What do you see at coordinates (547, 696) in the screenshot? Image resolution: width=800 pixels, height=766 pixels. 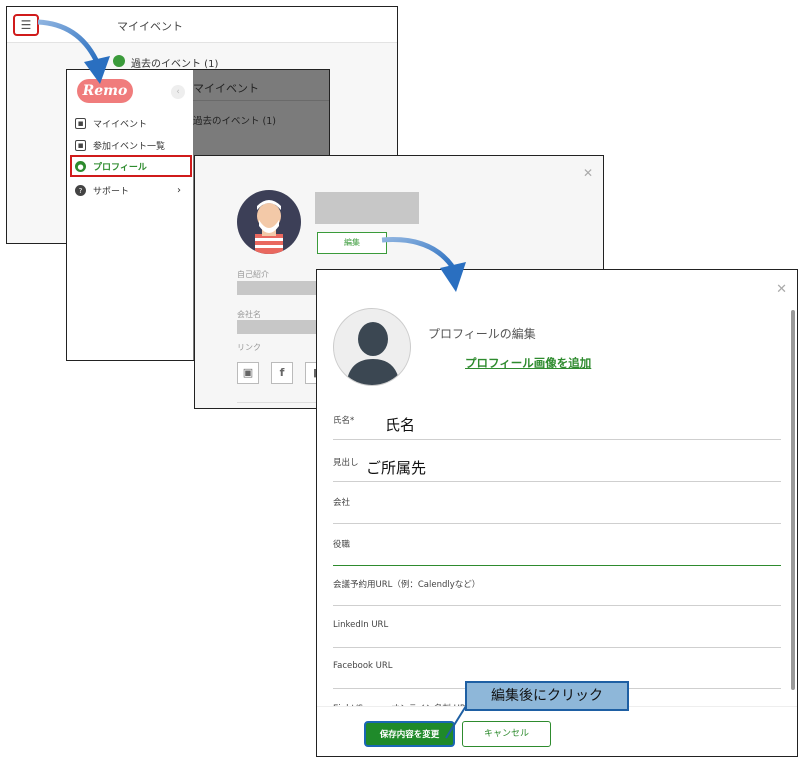 I see `instruction-callout: 編集後にクリック` at bounding box center [547, 696].